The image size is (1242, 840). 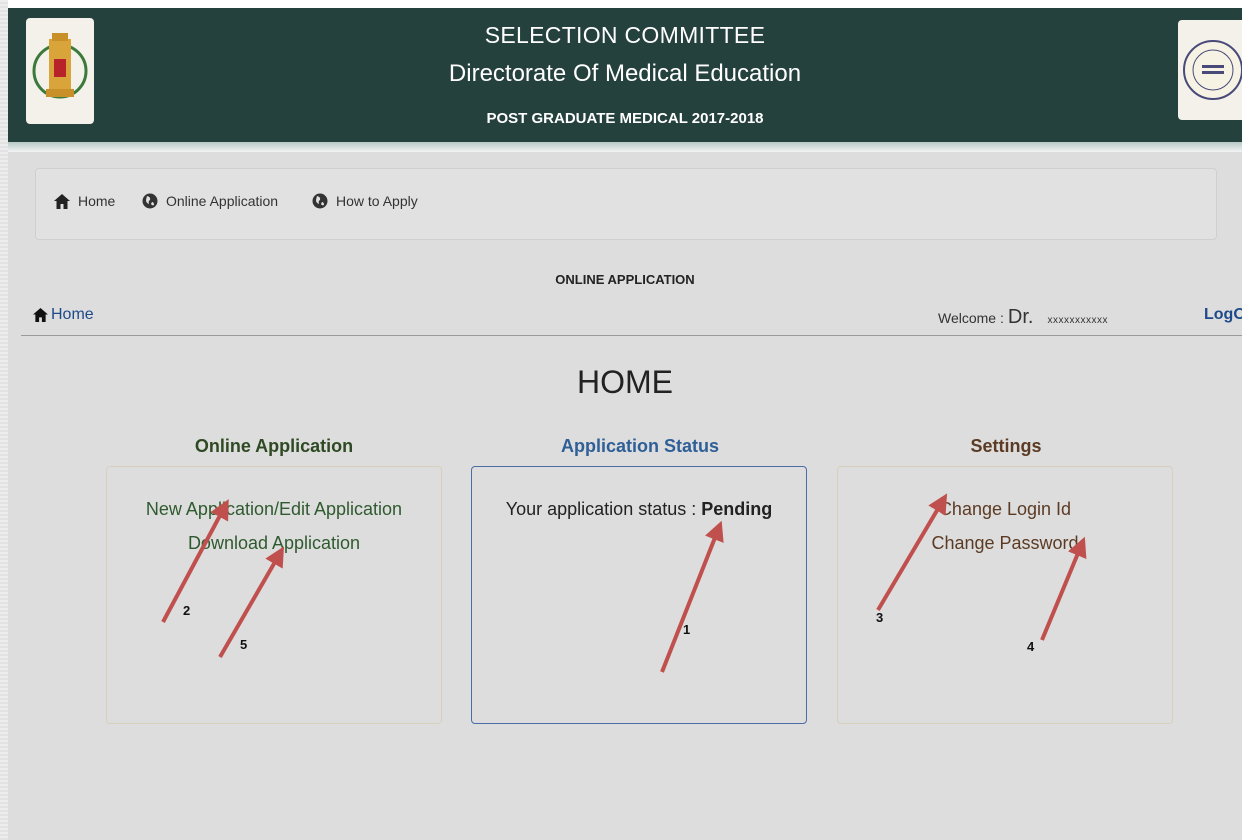 I want to click on annotation-label-1: 1, so click(x=686, y=629).